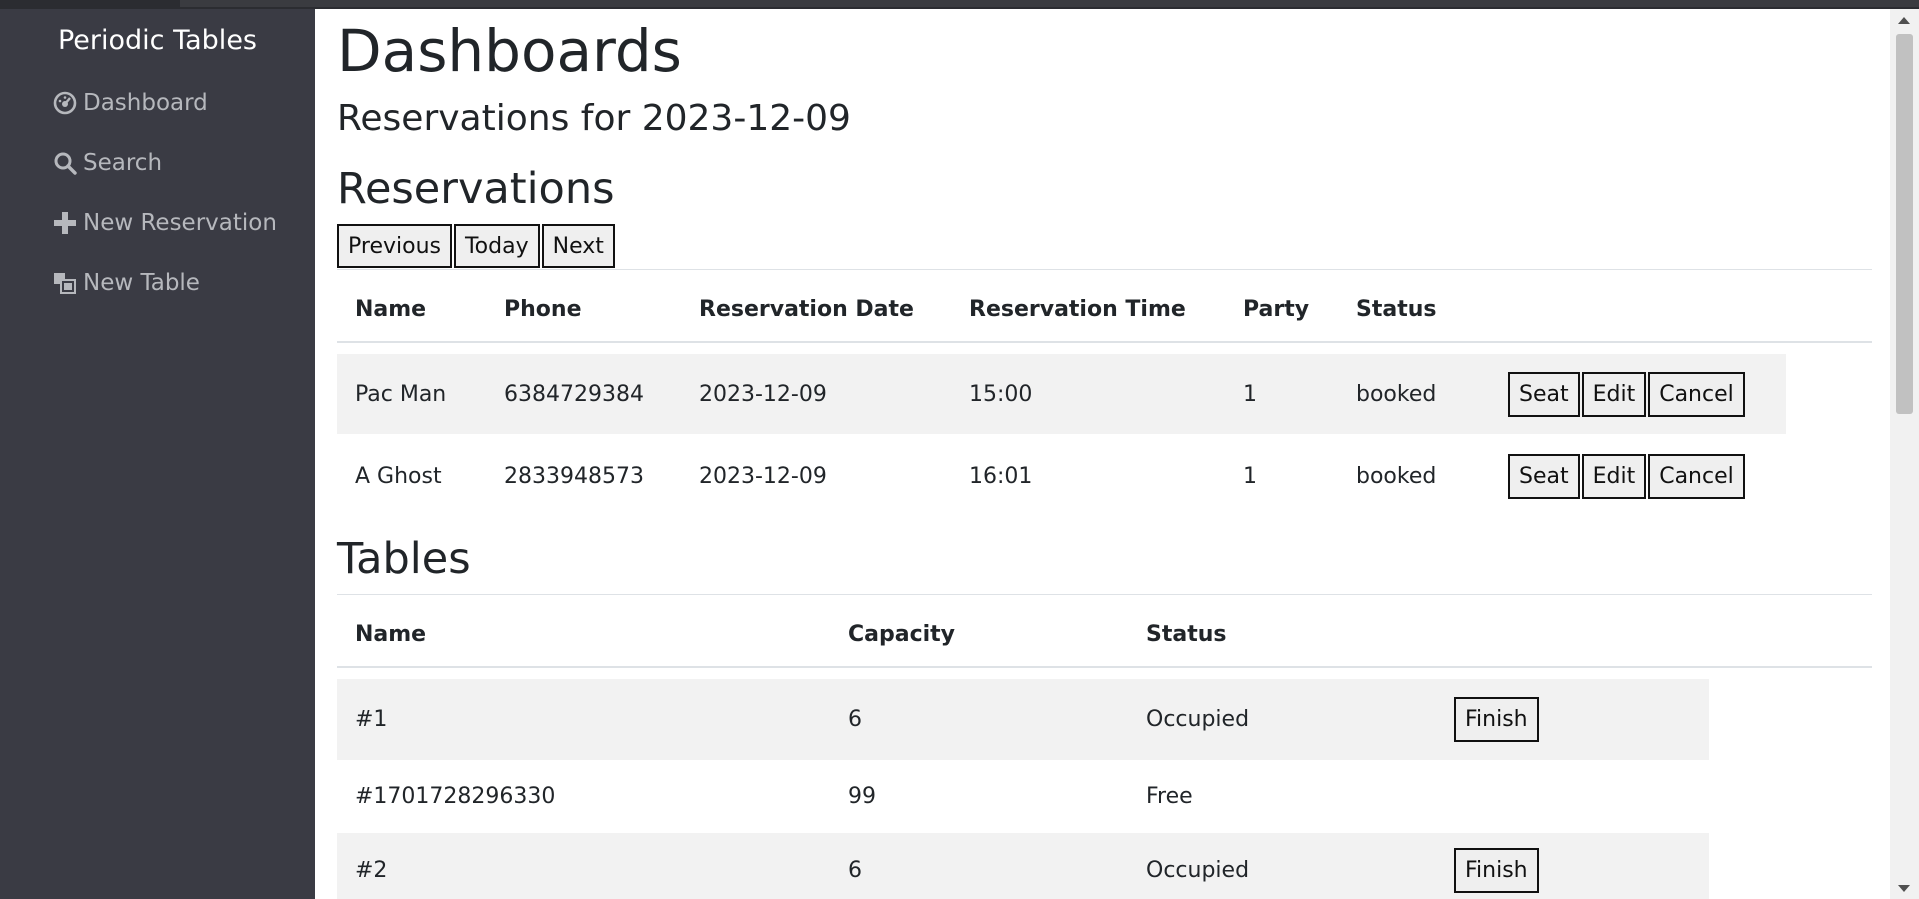  What do you see at coordinates (594, 118) in the screenshot?
I see `page-subtitle: Reservations for 2023-12-09` at bounding box center [594, 118].